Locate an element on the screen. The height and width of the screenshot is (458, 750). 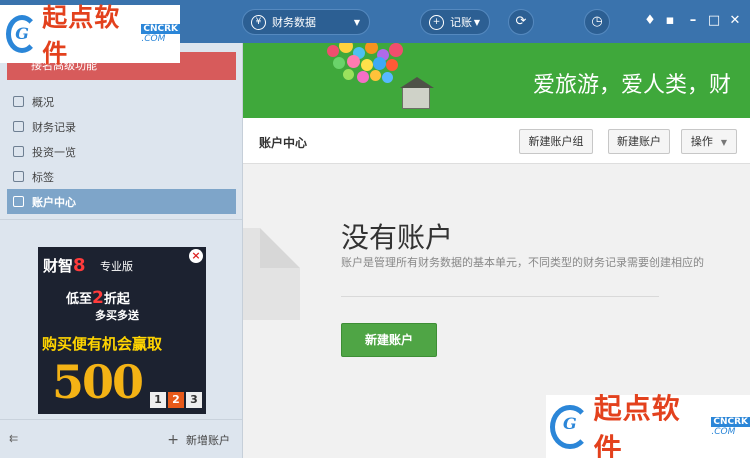
sidebar-item-label: 标签 is located at coordinates (43, 177).